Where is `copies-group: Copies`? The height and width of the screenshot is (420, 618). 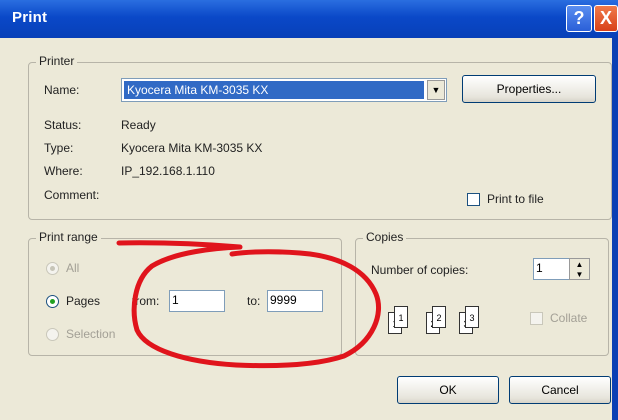 copies-group: Copies is located at coordinates (482, 293).